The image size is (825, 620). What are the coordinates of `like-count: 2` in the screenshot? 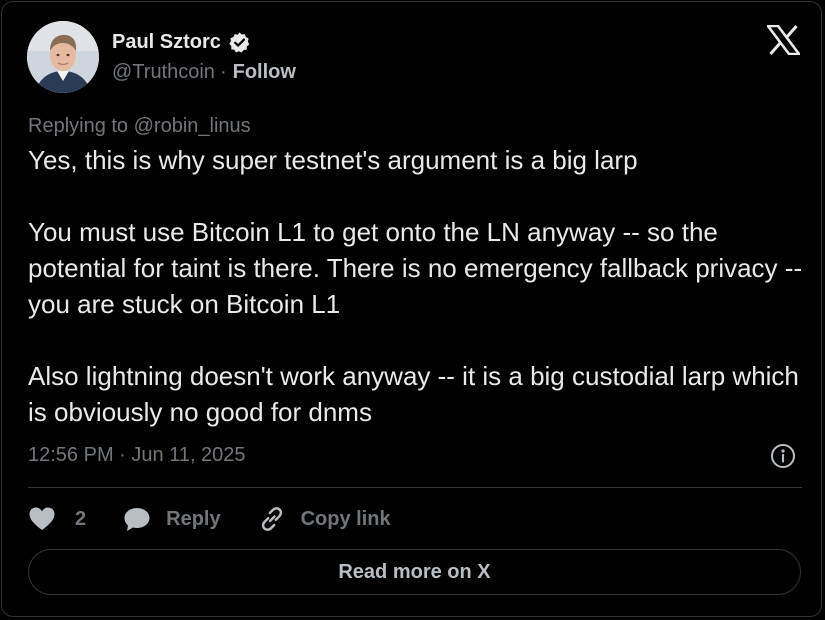 It's located at (81, 518).